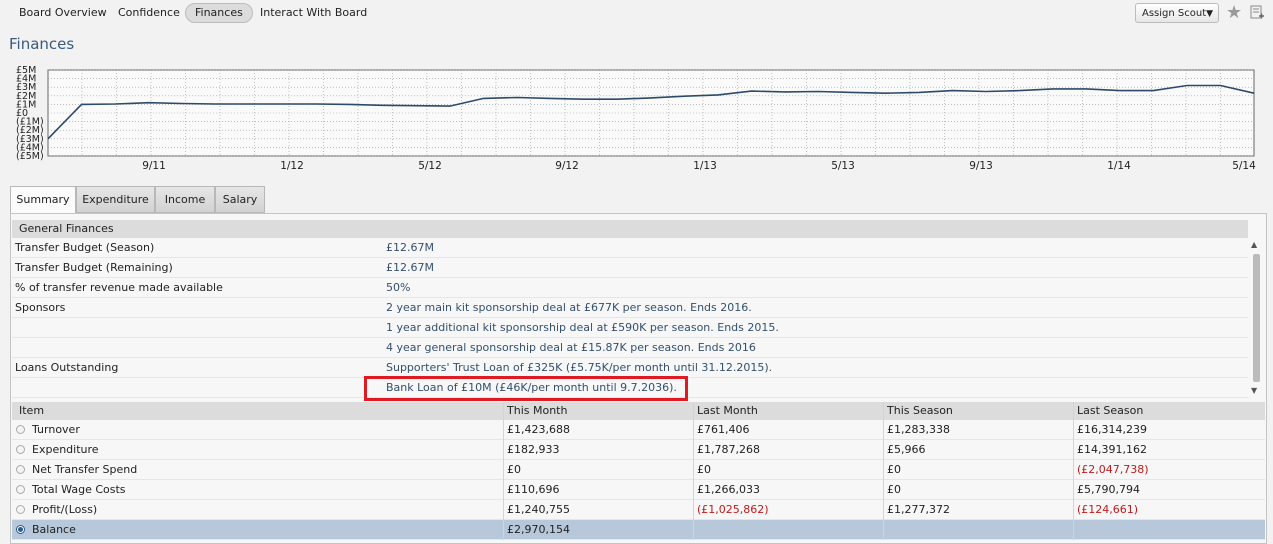  Describe the element at coordinates (65, 509) in the screenshot. I see `item-cell: Profit/(Loss)` at that location.